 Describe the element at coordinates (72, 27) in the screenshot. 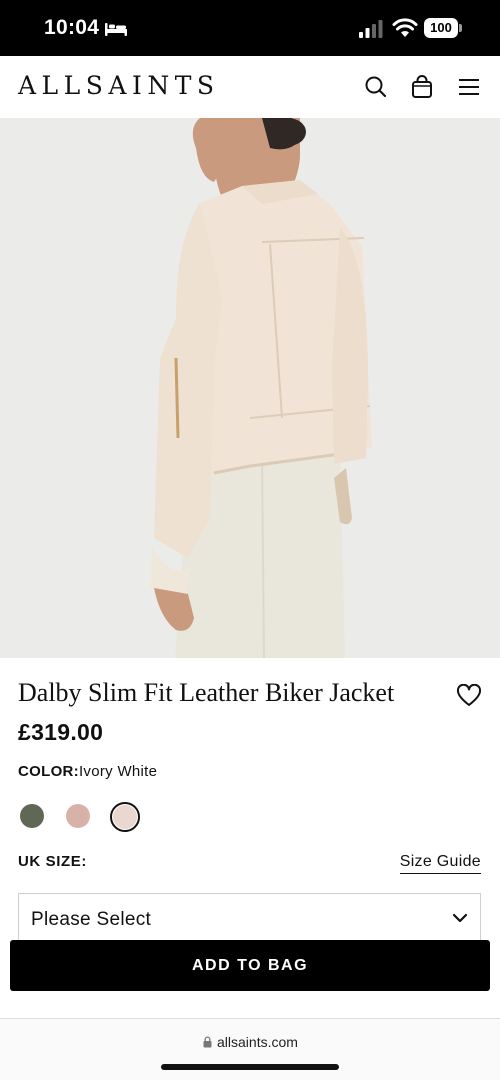

I see `status-time: 10:04` at that location.